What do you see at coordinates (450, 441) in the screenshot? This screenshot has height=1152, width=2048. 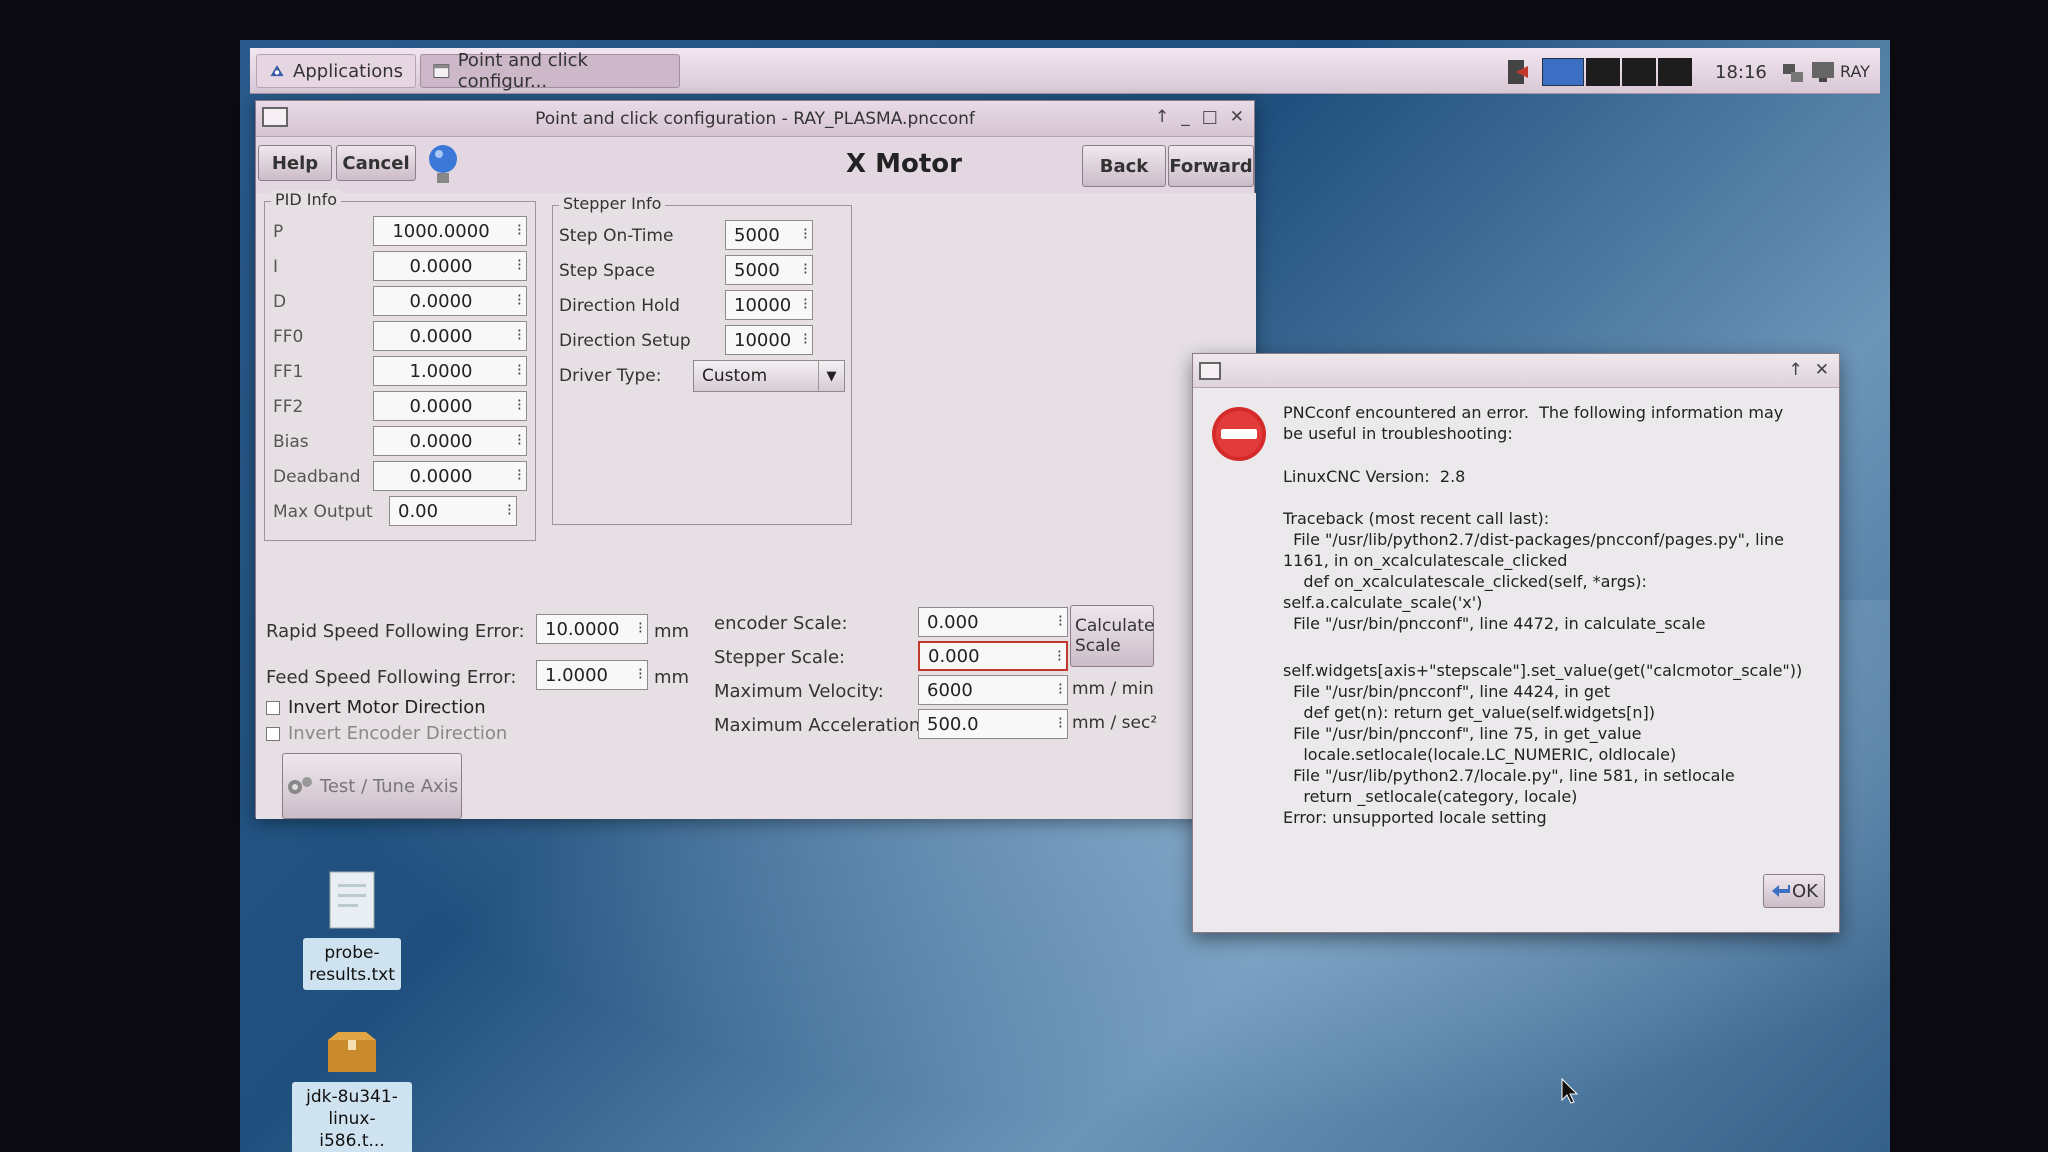 I see `pid-bias-spinbox: 0.0000` at bounding box center [450, 441].